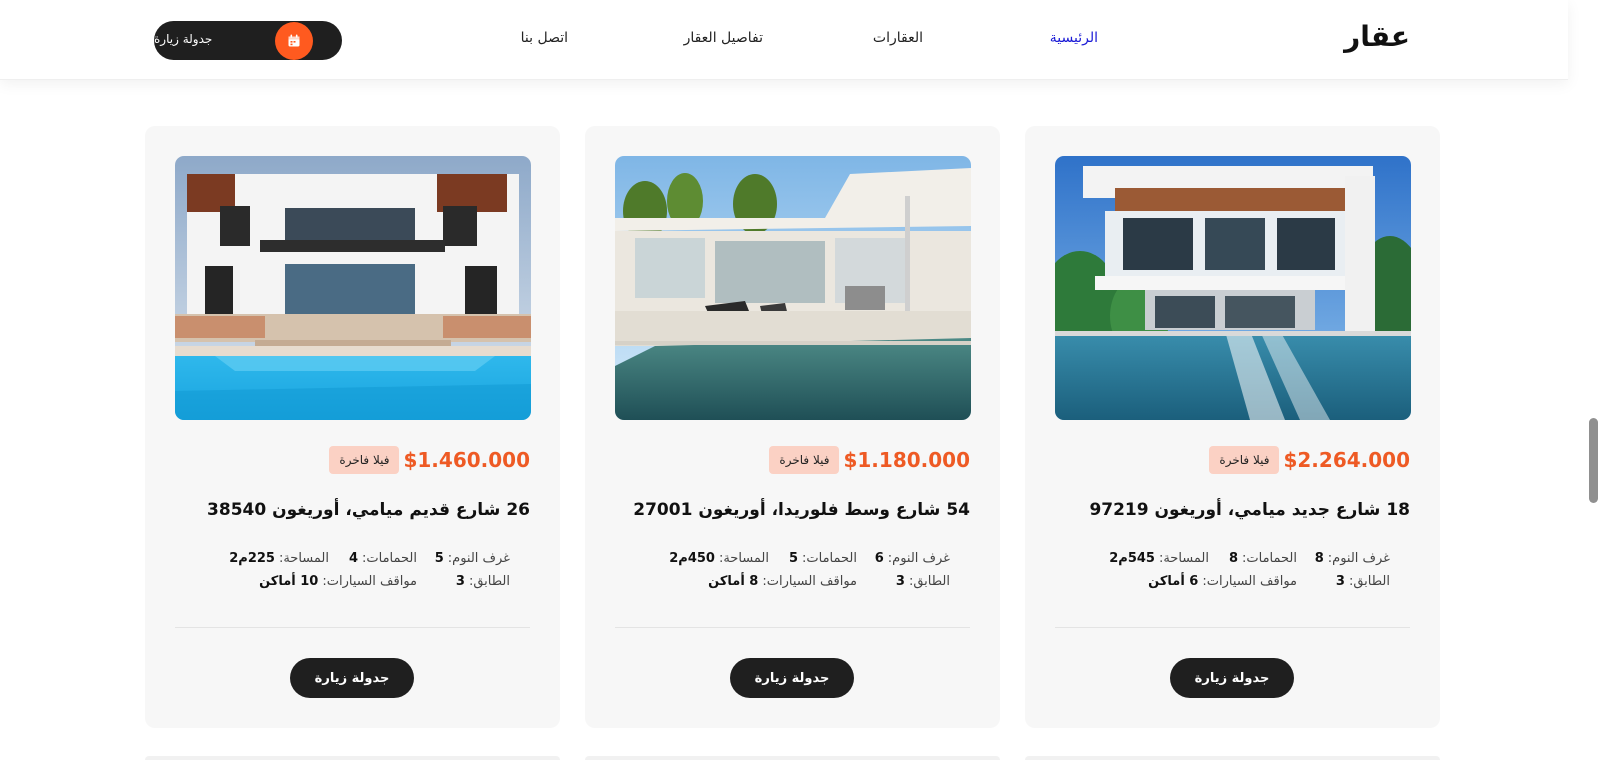 The height and width of the screenshot is (760, 1600). I want to click on property-address: 26 شارع قديم ميامي، أوريغون 38540, so click(368, 510).